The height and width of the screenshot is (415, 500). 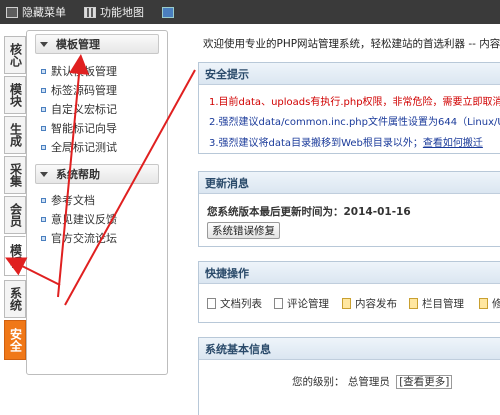 I want to click on quick-comments: 评论管理, so click(x=301, y=303).